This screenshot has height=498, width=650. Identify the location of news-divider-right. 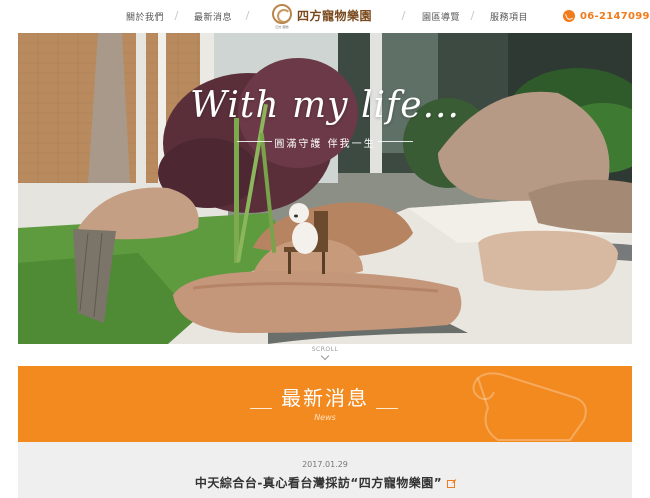
(387, 408).